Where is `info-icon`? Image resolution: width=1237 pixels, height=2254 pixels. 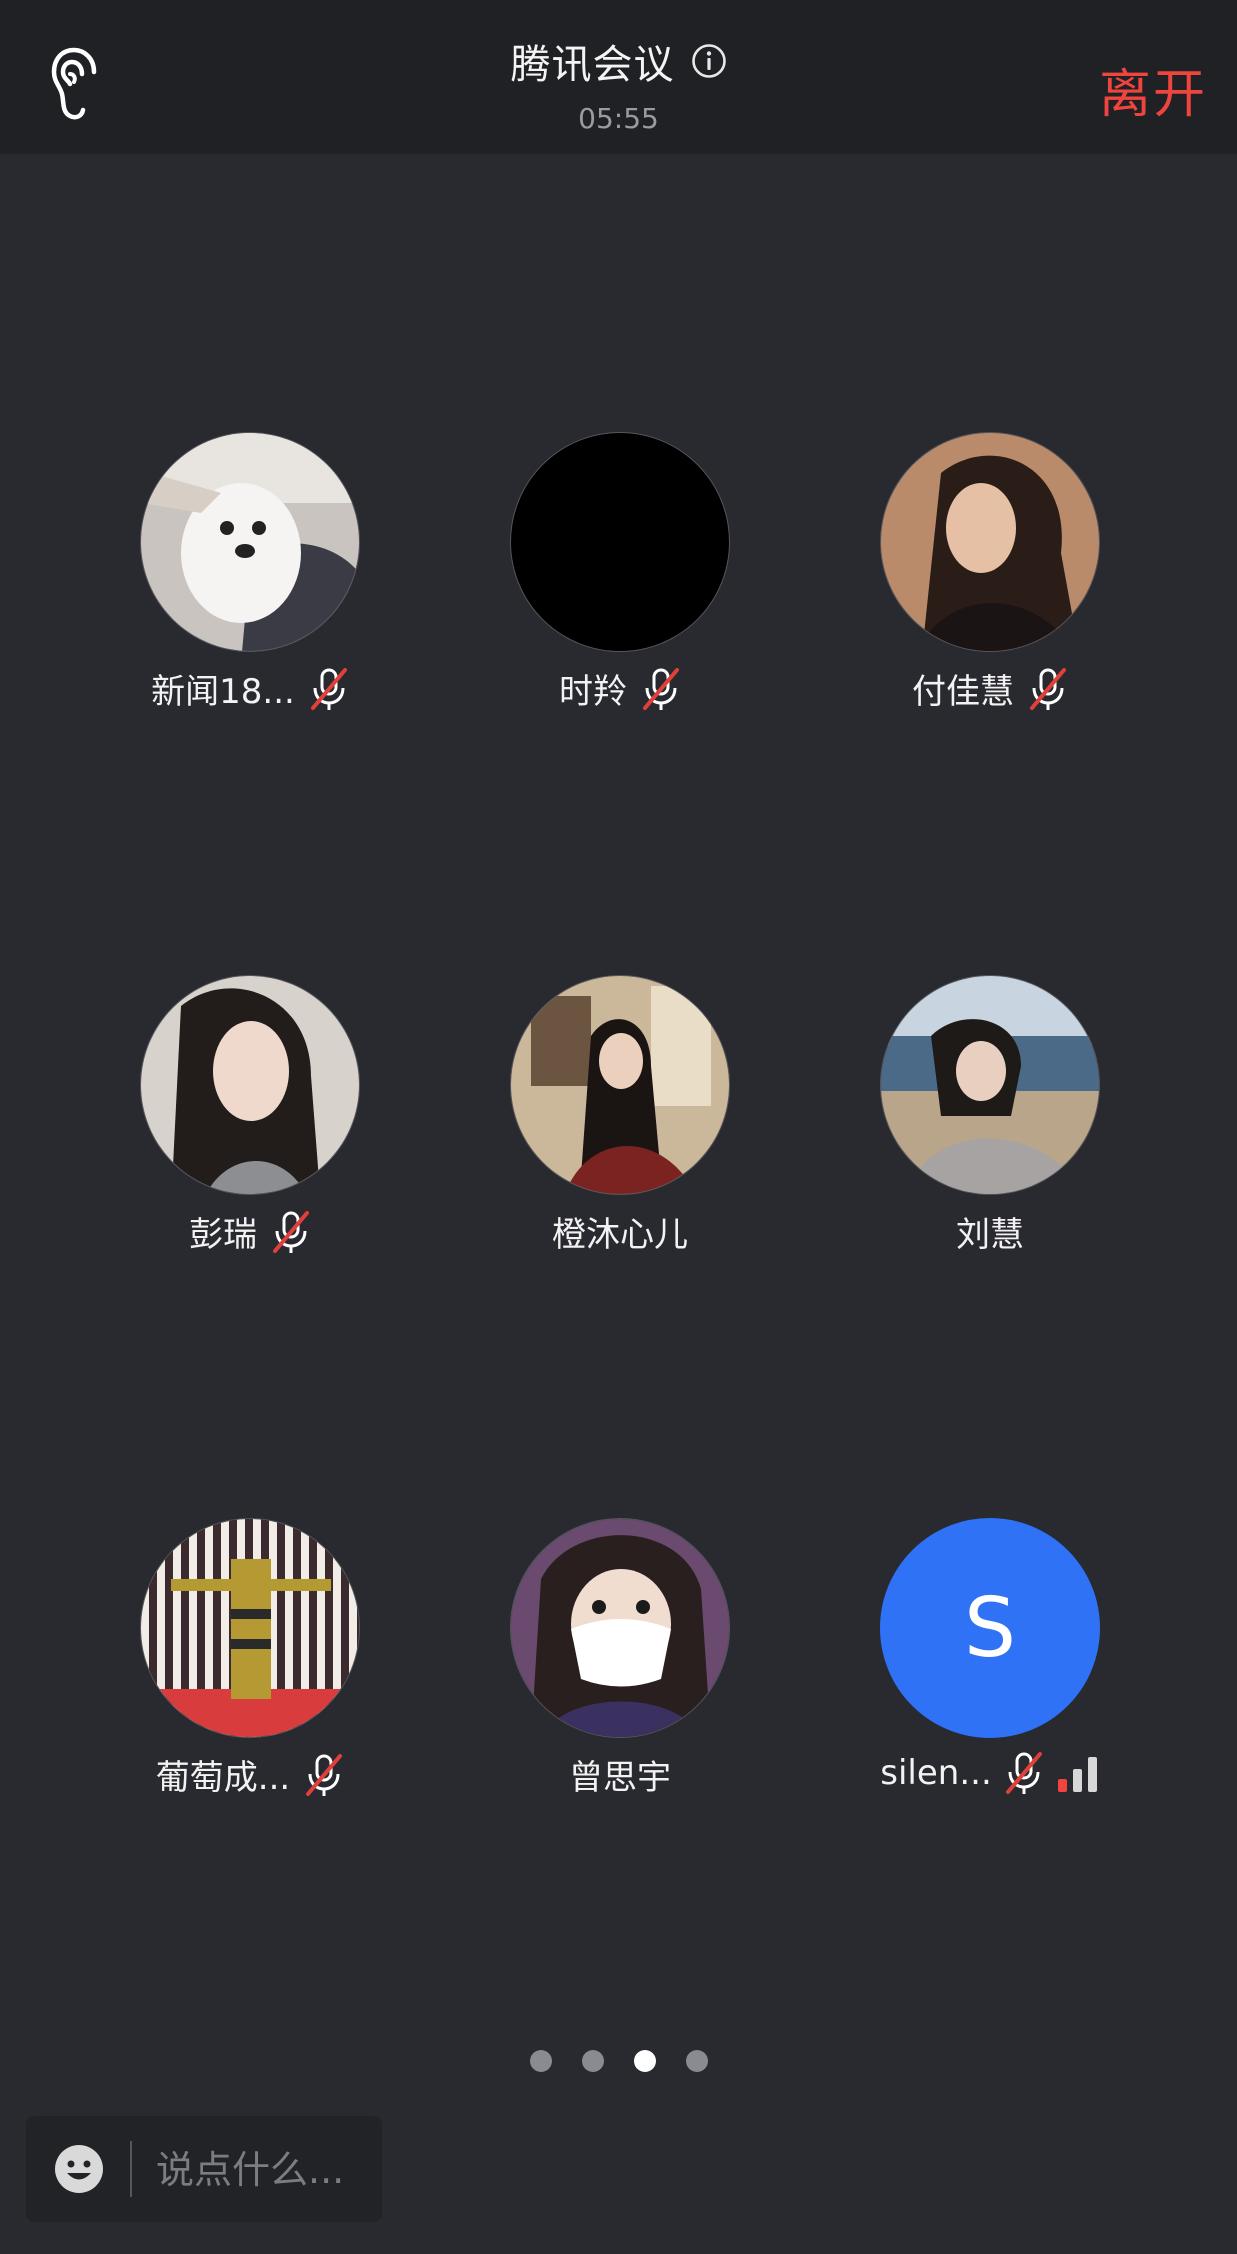
info-icon is located at coordinates (709, 61).